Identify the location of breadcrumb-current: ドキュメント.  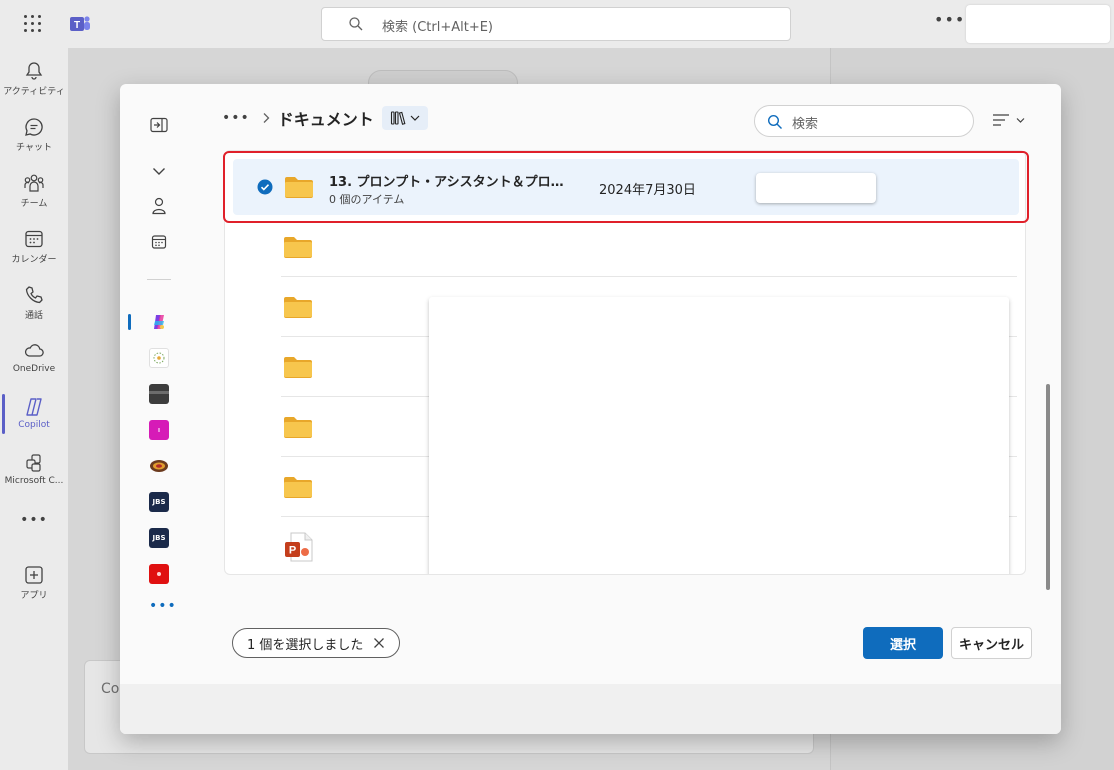
(325, 119).